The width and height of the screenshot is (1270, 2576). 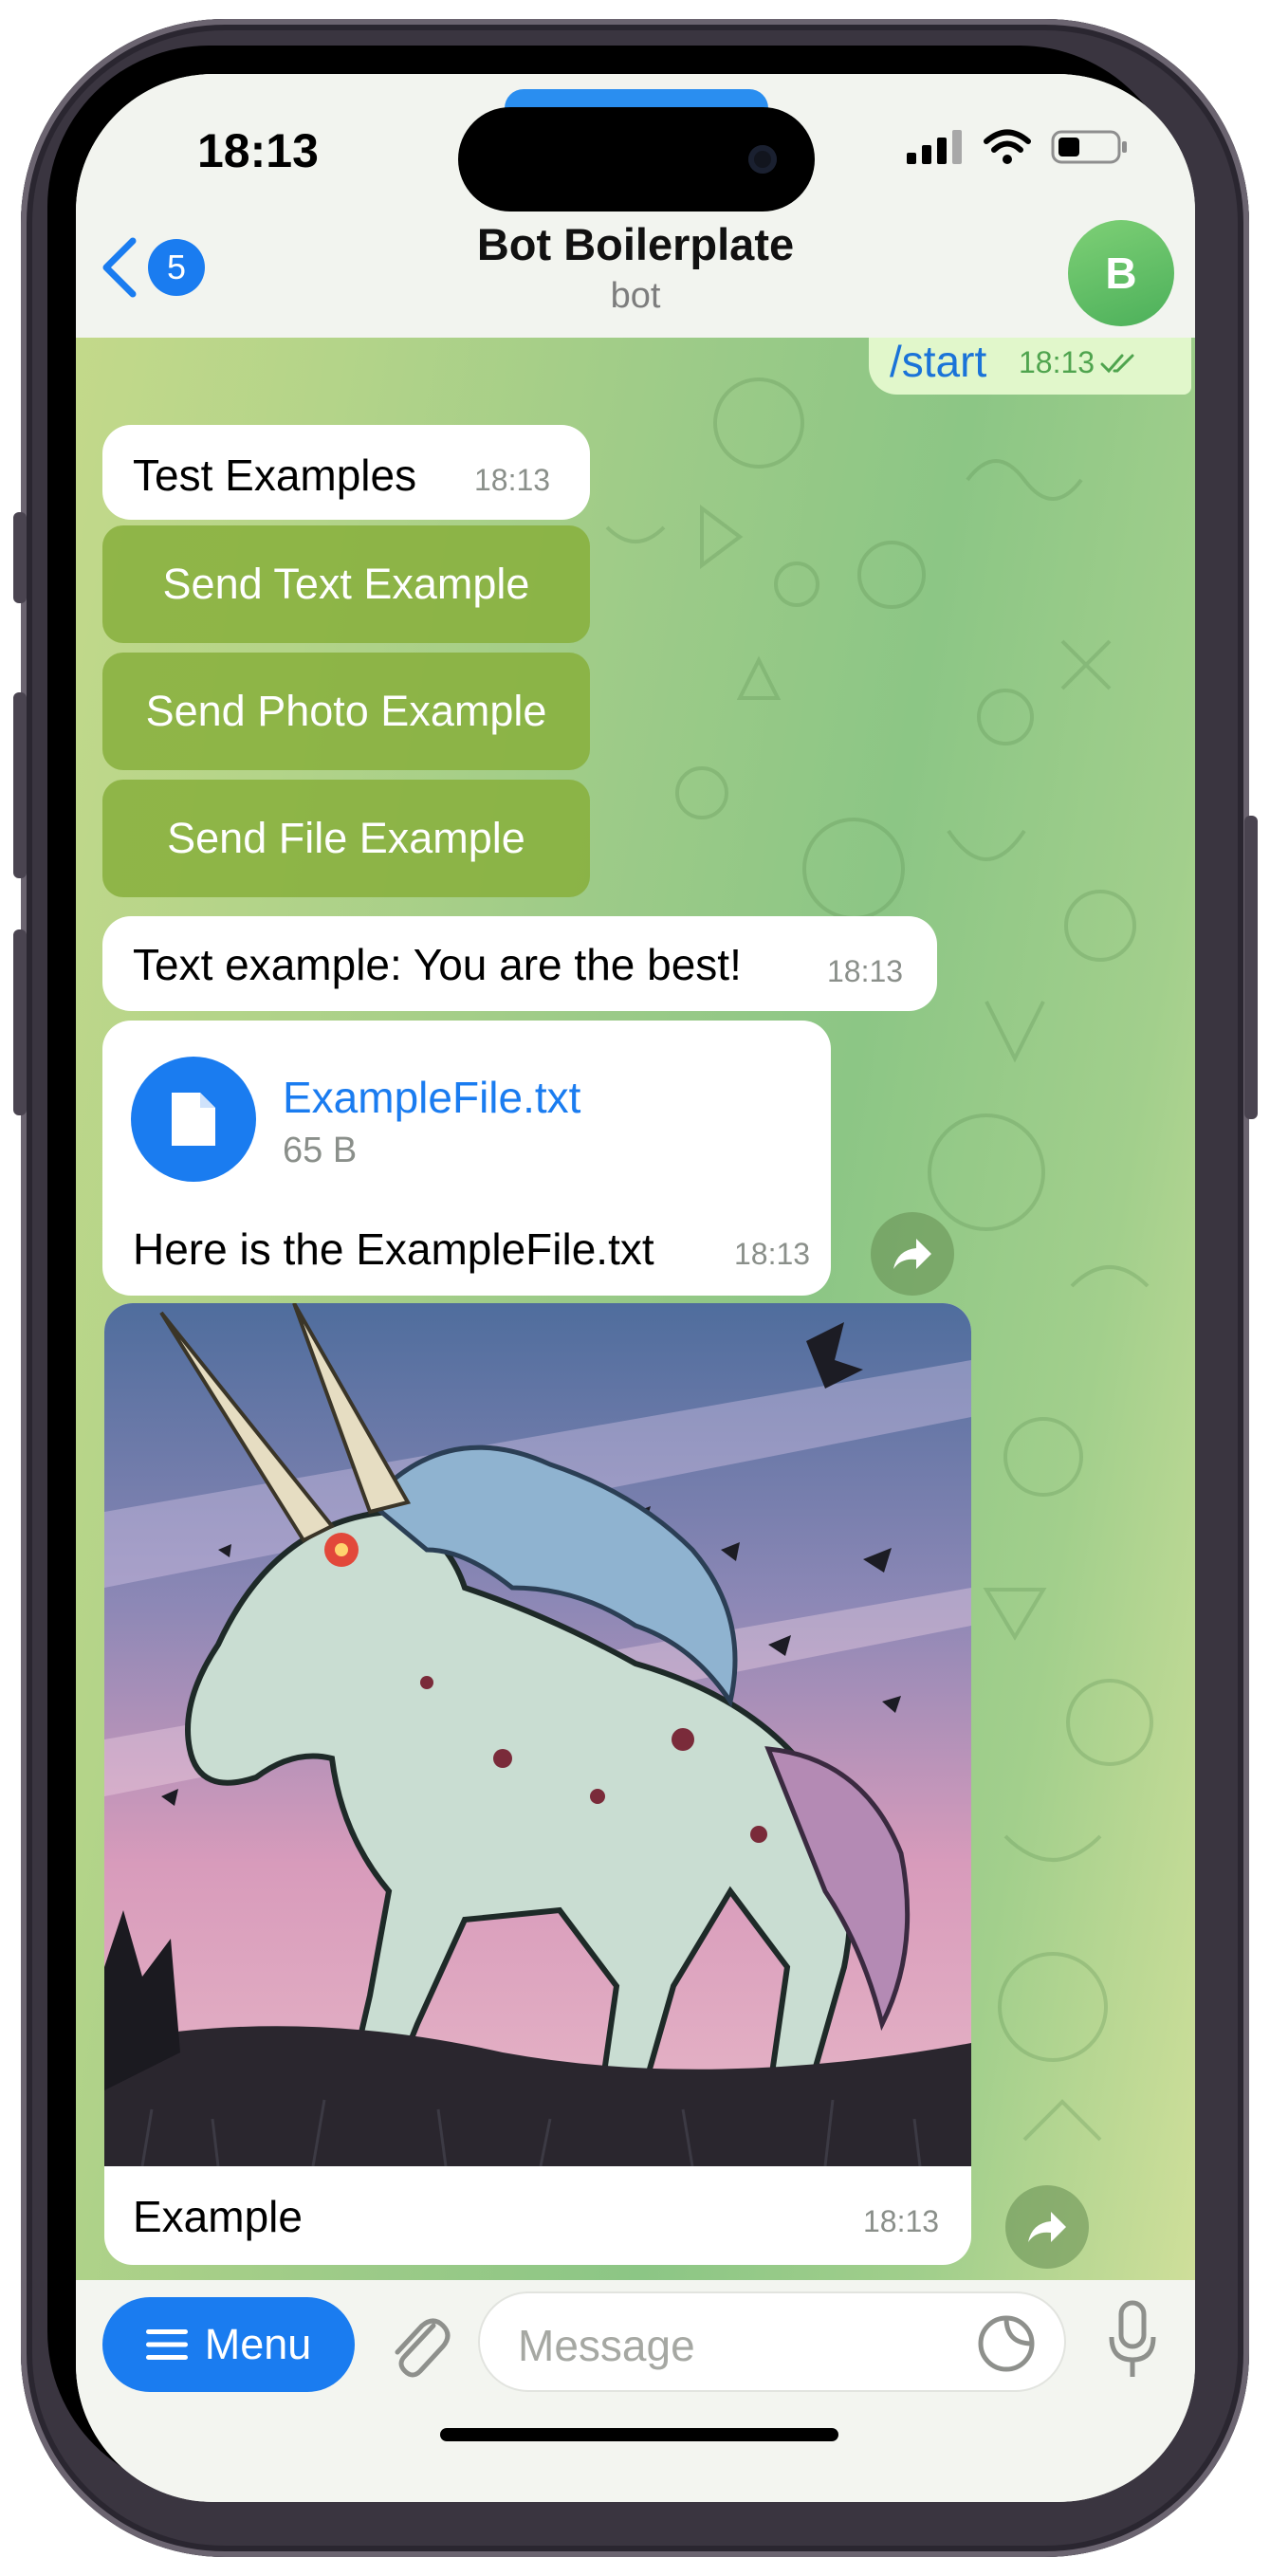 What do you see at coordinates (1089, 147) in the screenshot?
I see `battery-icon` at bounding box center [1089, 147].